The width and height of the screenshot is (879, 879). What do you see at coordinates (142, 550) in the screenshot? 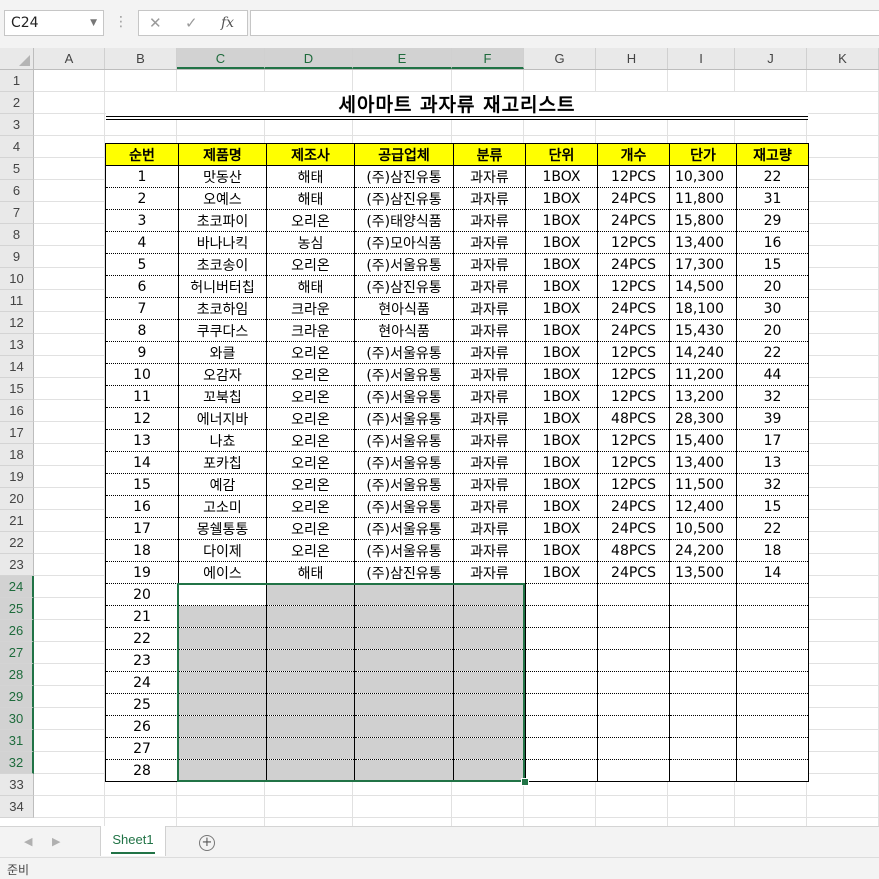
I see `table-cell: 18` at bounding box center [142, 550].